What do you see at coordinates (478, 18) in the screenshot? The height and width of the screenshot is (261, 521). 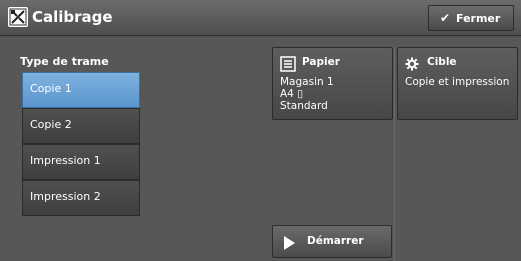 I see `close-button-label: Fermer` at bounding box center [478, 18].